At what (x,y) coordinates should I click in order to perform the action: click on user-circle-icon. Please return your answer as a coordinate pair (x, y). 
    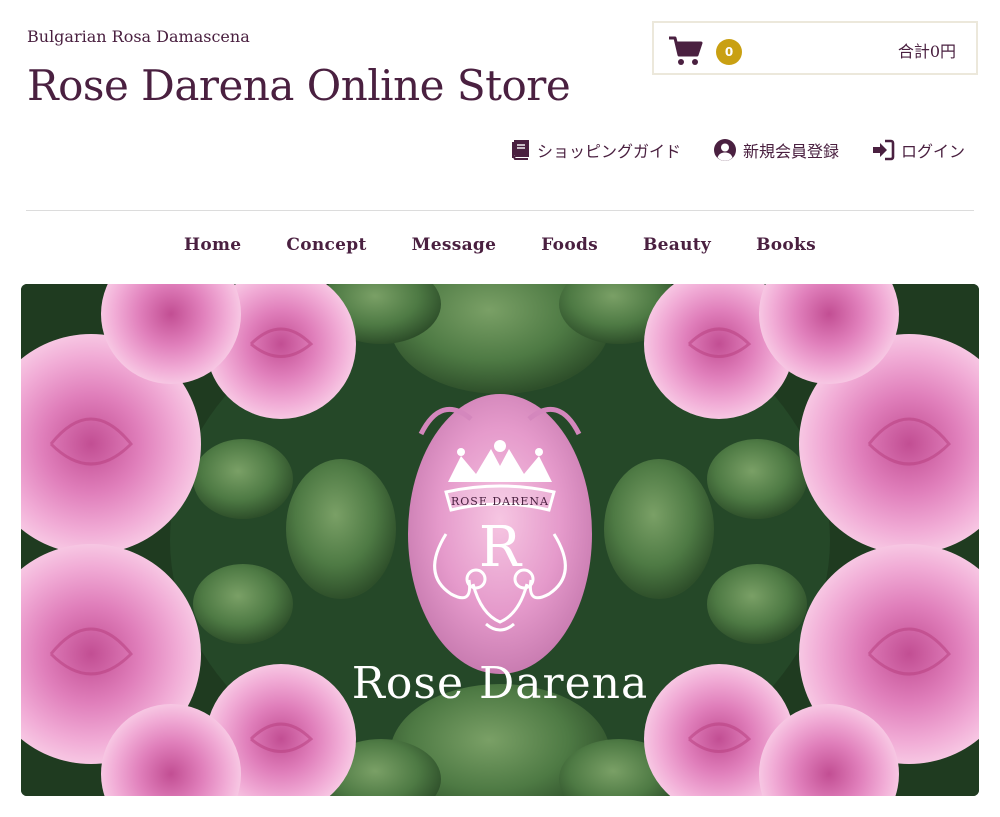
    Looking at the image, I should click on (724, 150).